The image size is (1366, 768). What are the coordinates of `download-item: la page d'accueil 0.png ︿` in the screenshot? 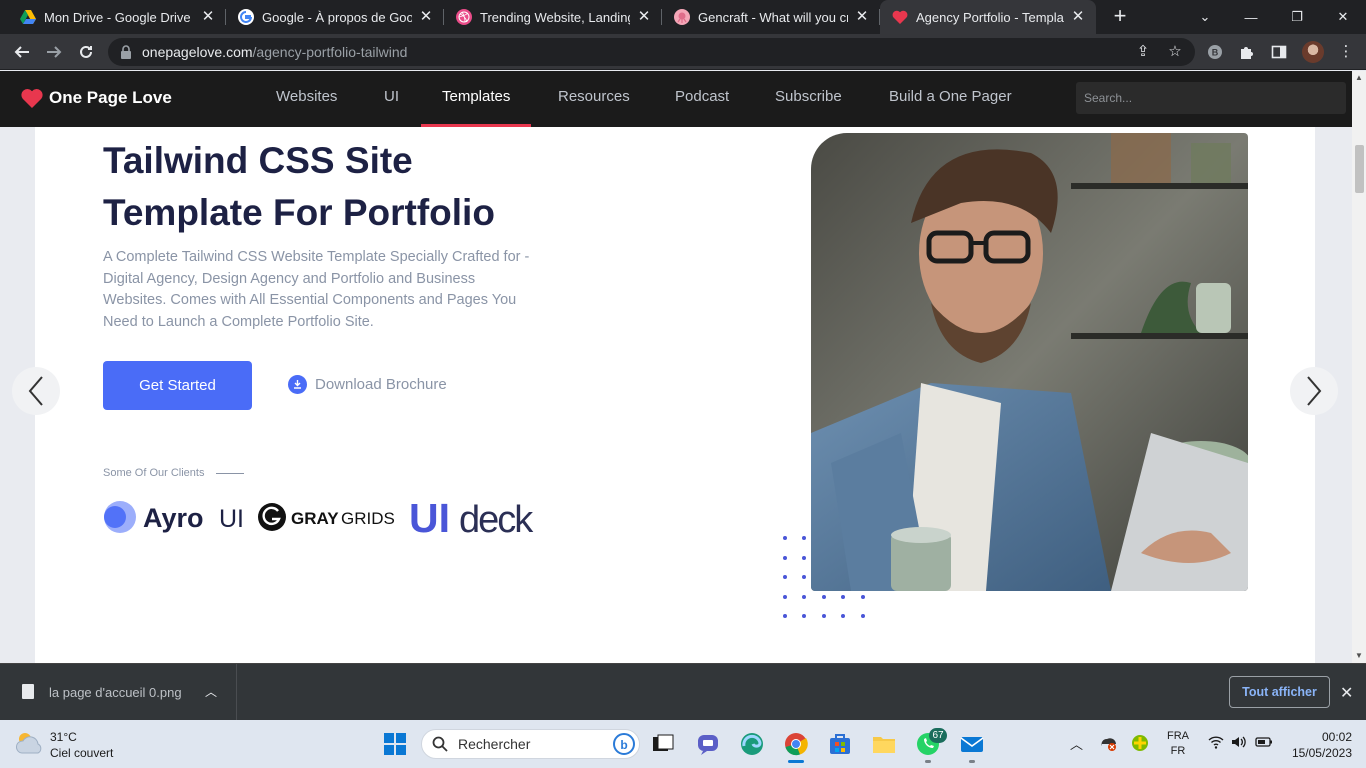 It's located at (118, 692).